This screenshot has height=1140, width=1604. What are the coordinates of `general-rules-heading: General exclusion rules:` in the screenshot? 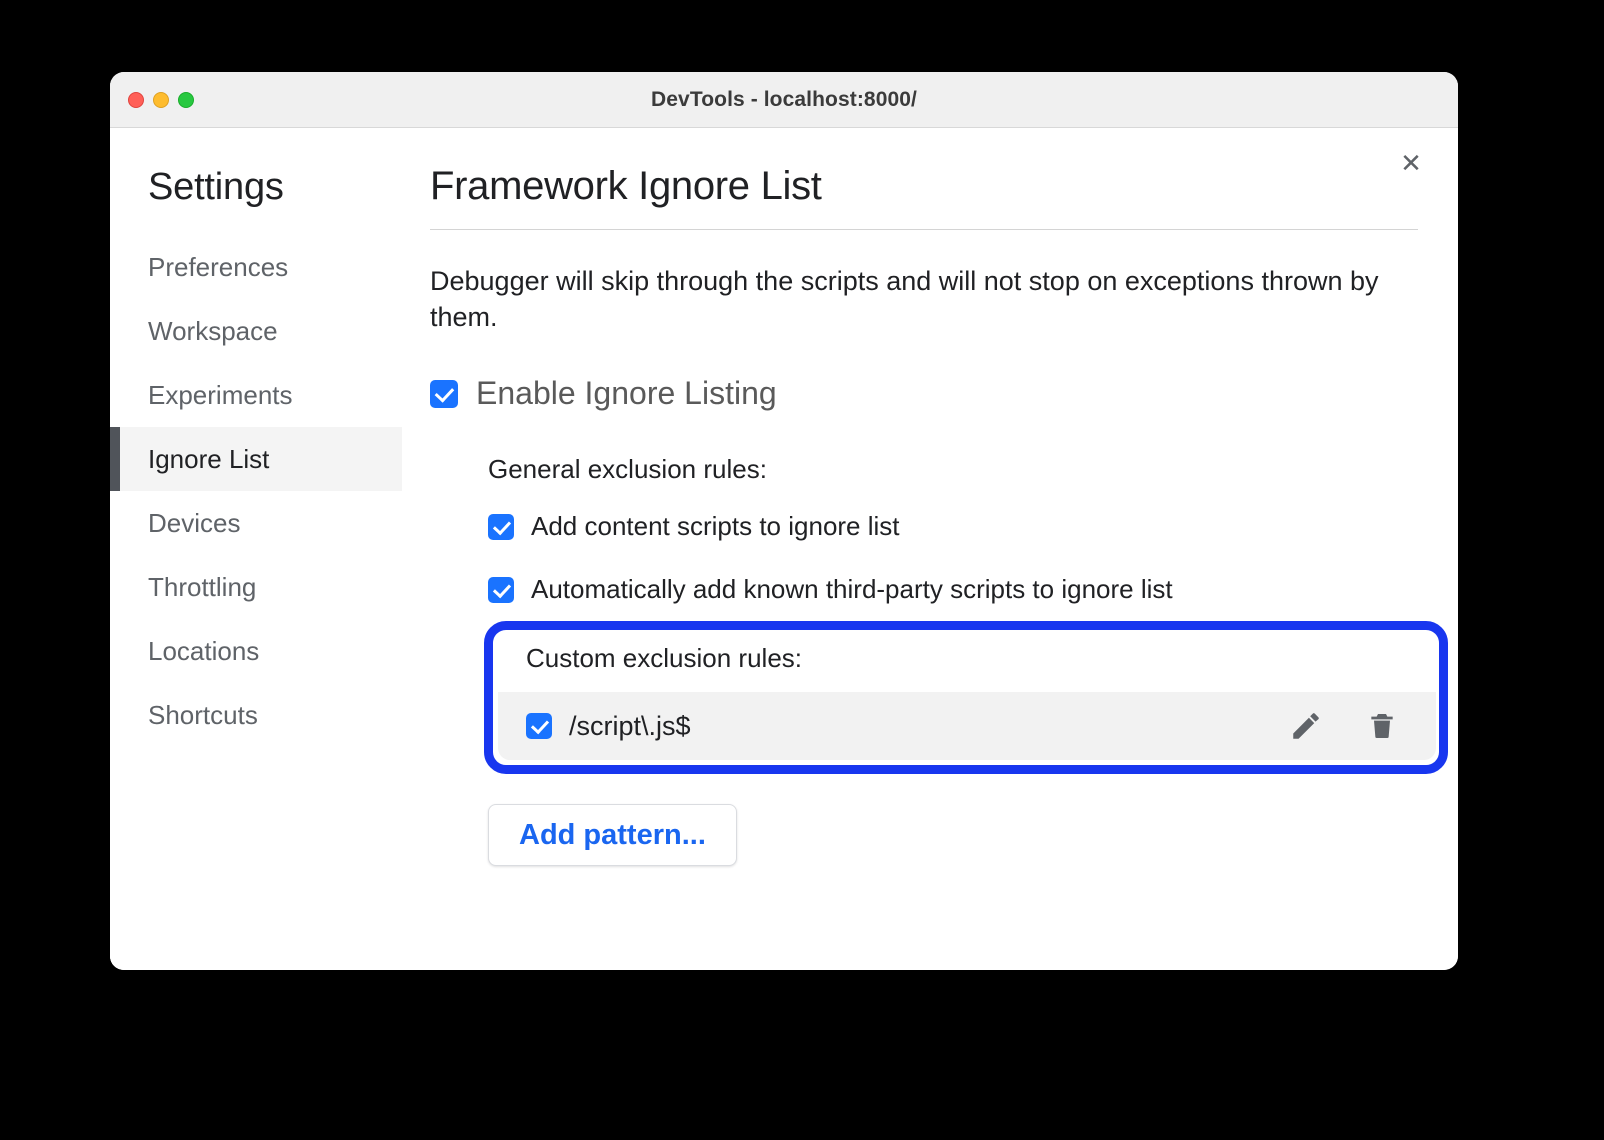 It's located at (627, 469).